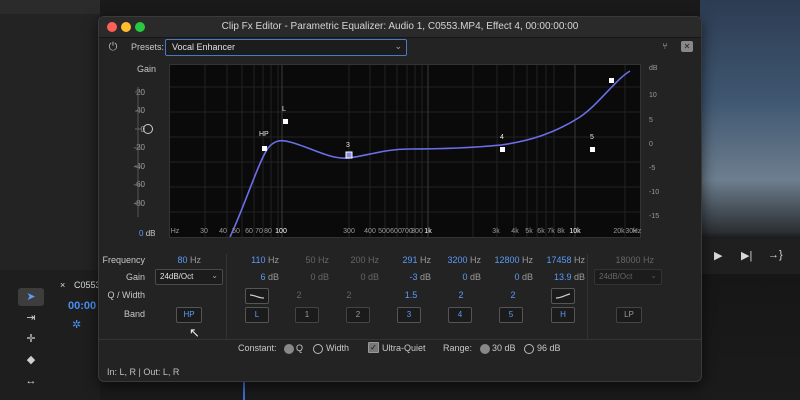  Describe the element at coordinates (76, 324) in the screenshot. I see `snap-icon: ✲` at that location.